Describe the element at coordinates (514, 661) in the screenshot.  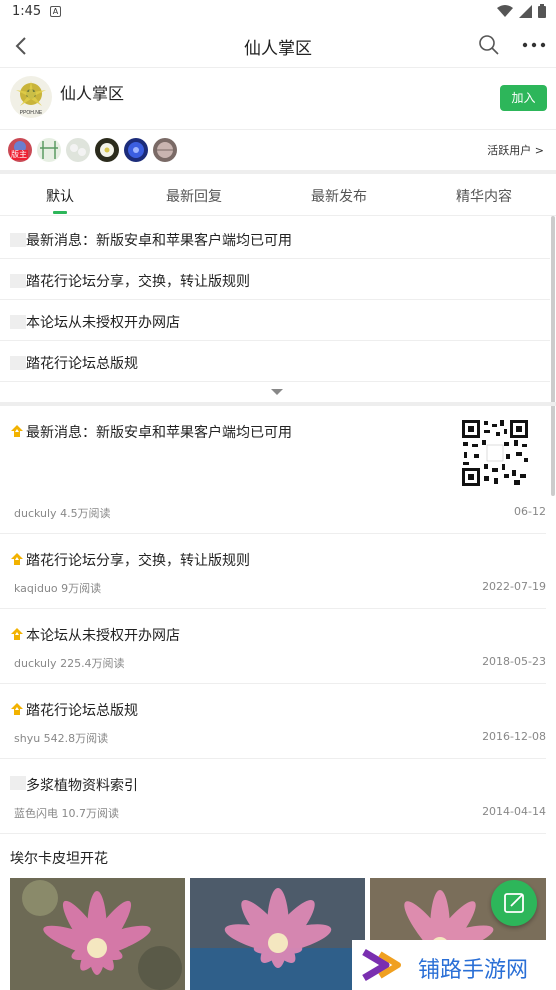
I see `post-date: 2018-05-23` at that location.